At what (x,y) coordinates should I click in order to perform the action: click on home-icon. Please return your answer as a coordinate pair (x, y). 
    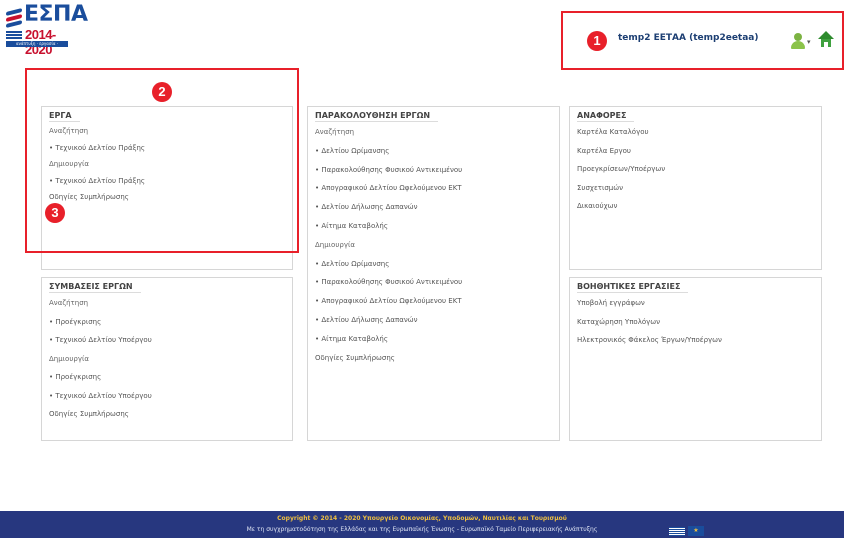
    Looking at the image, I should click on (826, 40).